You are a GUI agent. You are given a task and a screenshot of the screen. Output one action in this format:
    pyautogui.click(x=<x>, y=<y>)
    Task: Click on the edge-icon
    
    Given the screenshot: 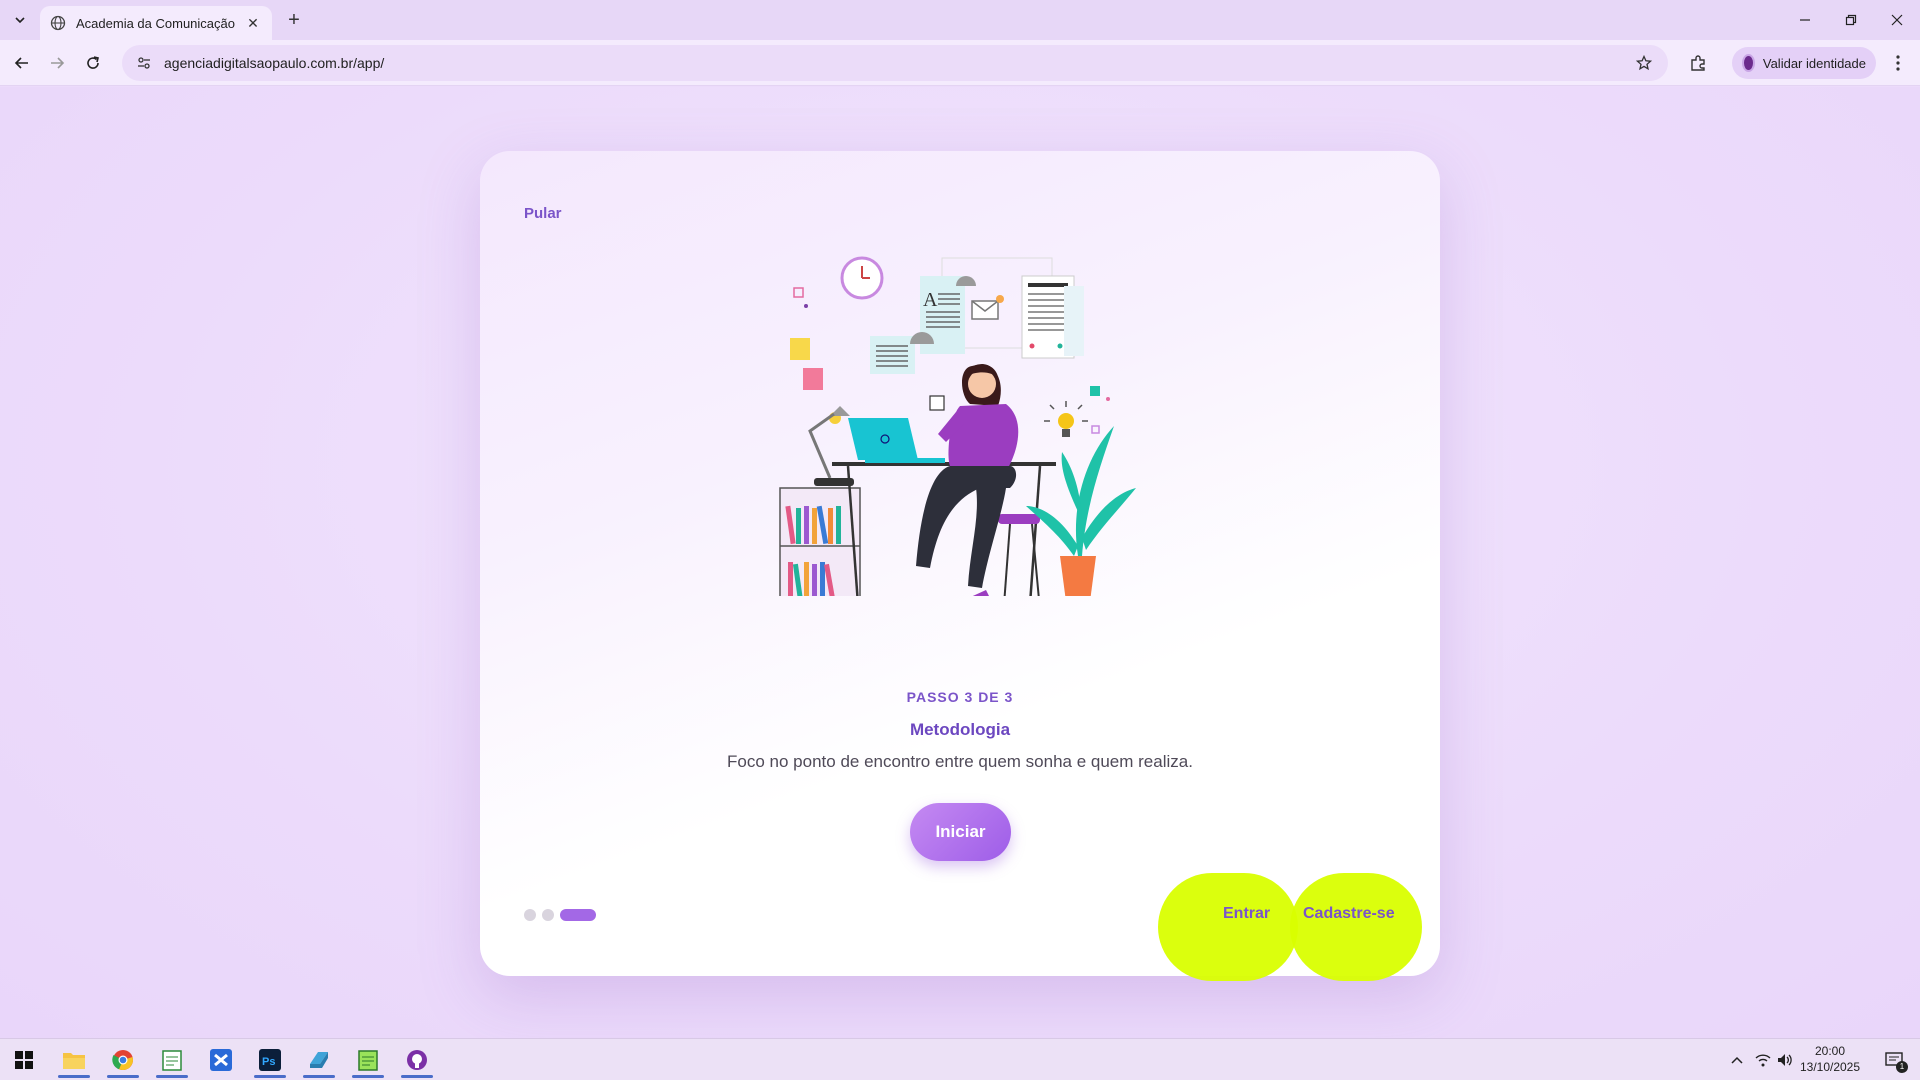 What is the action you would take?
    pyautogui.click(x=319, y=1060)
    